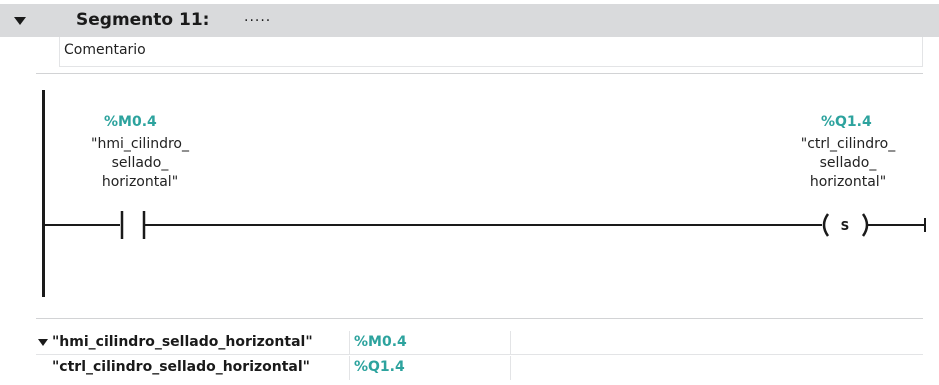 Image resolution: width=939 pixels, height=385 pixels. What do you see at coordinates (380, 342) in the screenshot?
I see `variable-address: %M0.4` at bounding box center [380, 342].